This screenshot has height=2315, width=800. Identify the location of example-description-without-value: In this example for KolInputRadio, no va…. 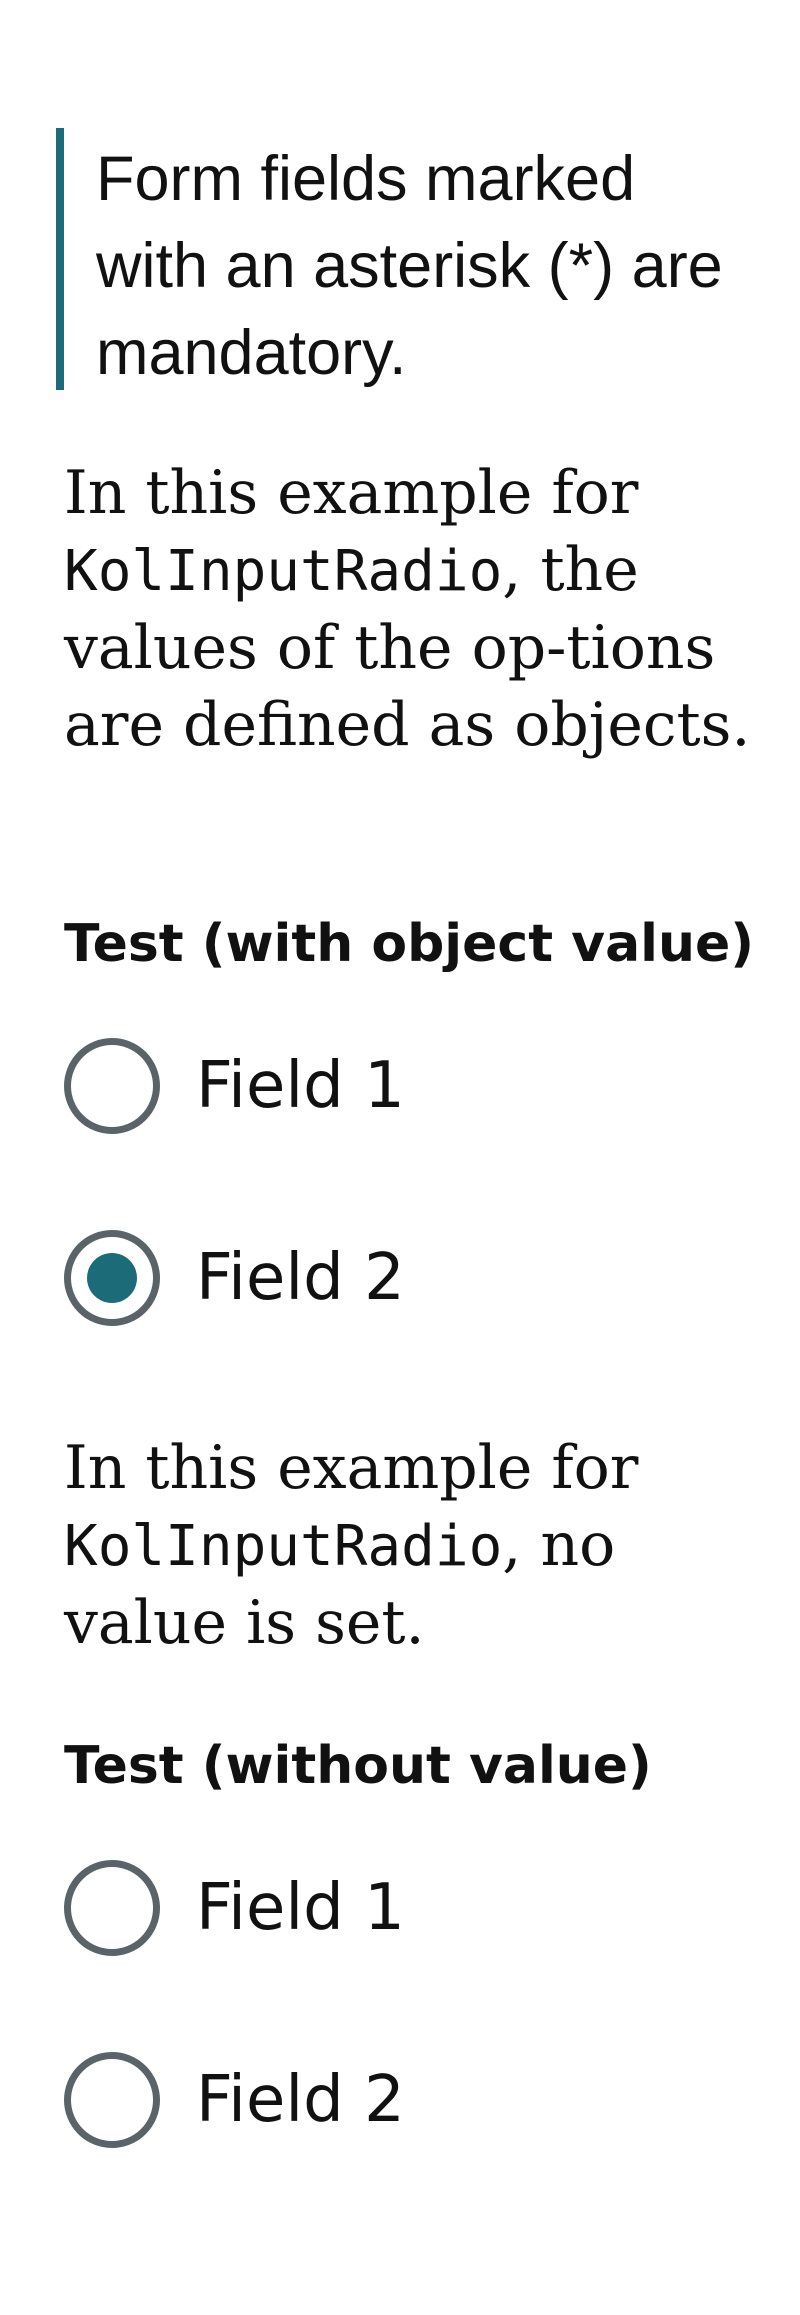
(409, 1546).